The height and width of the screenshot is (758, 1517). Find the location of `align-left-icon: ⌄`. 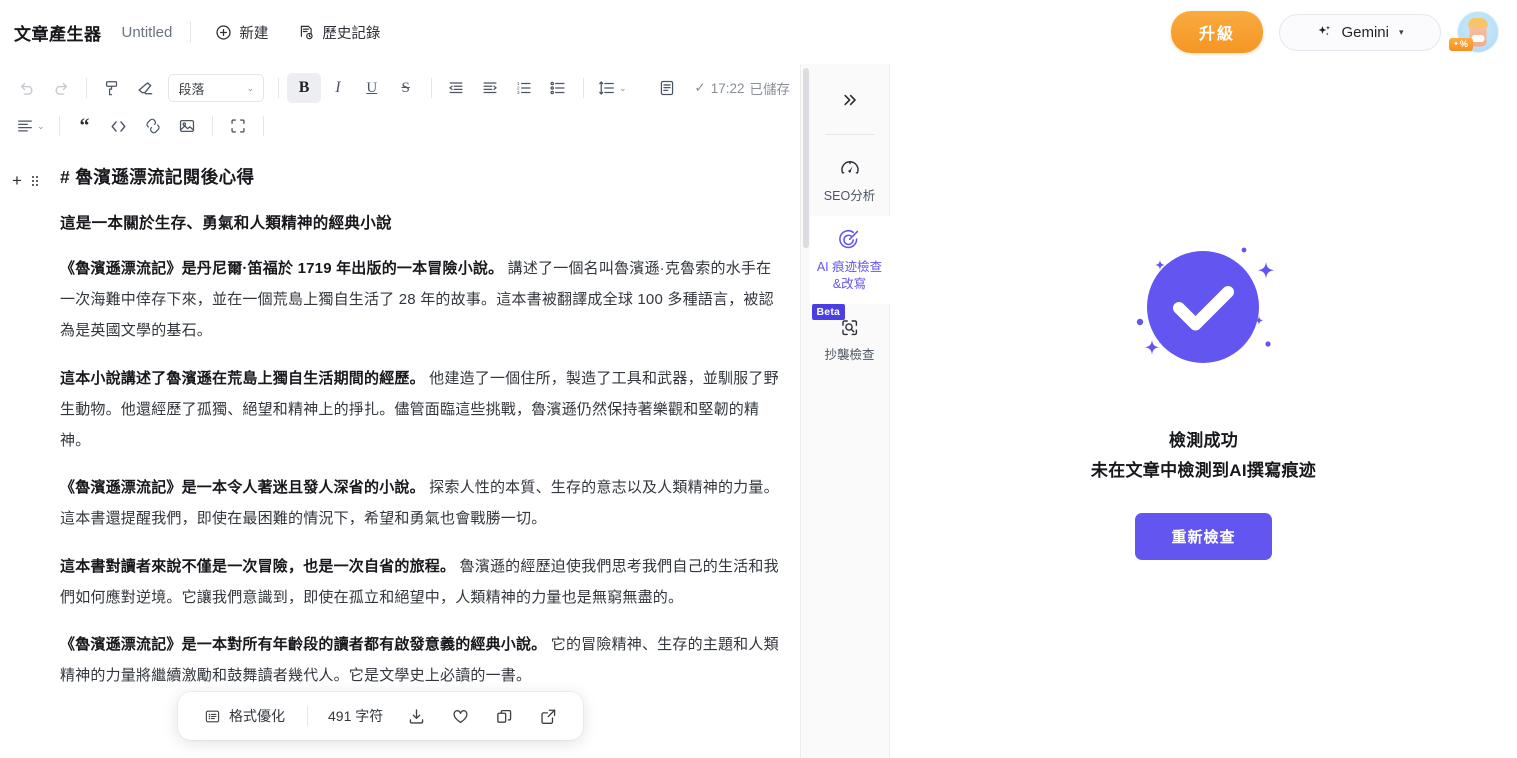

align-left-icon: ⌄ is located at coordinates (30, 126).